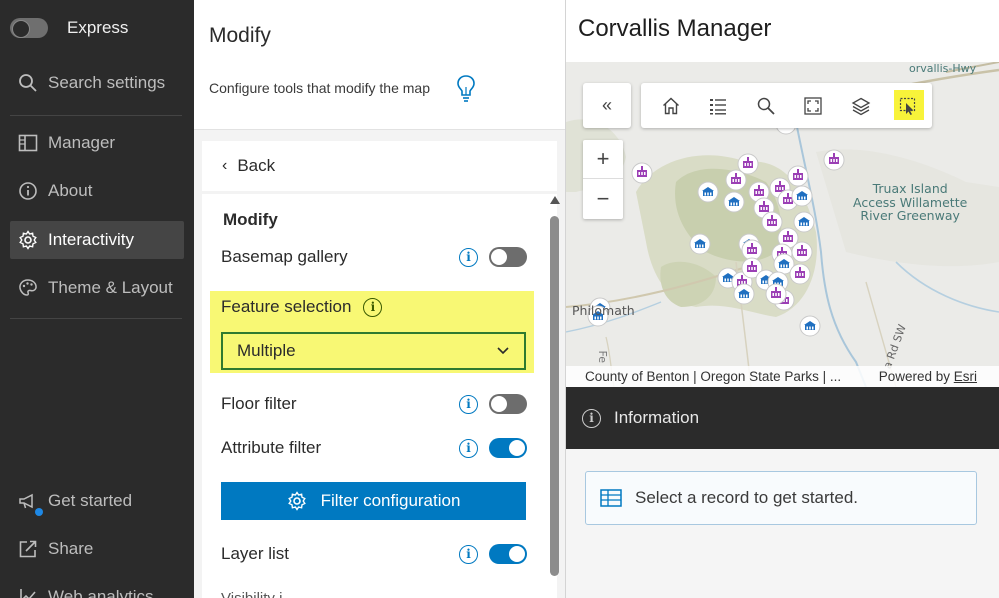  What do you see at coordinates (508, 448) in the screenshot?
I see `attribute-filter-toggle` at bounding box center [508, 448].